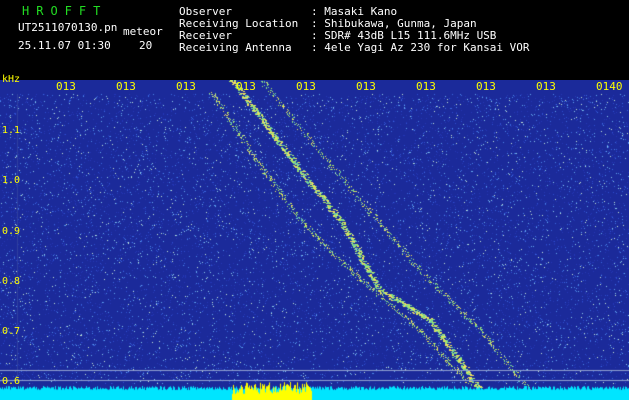 Image resolution: width=629 pixels, height=400 pixels. Describe the element at coordinates (11, 79) in the screenshot. I see `freq-unit-label: kHz` at that location.